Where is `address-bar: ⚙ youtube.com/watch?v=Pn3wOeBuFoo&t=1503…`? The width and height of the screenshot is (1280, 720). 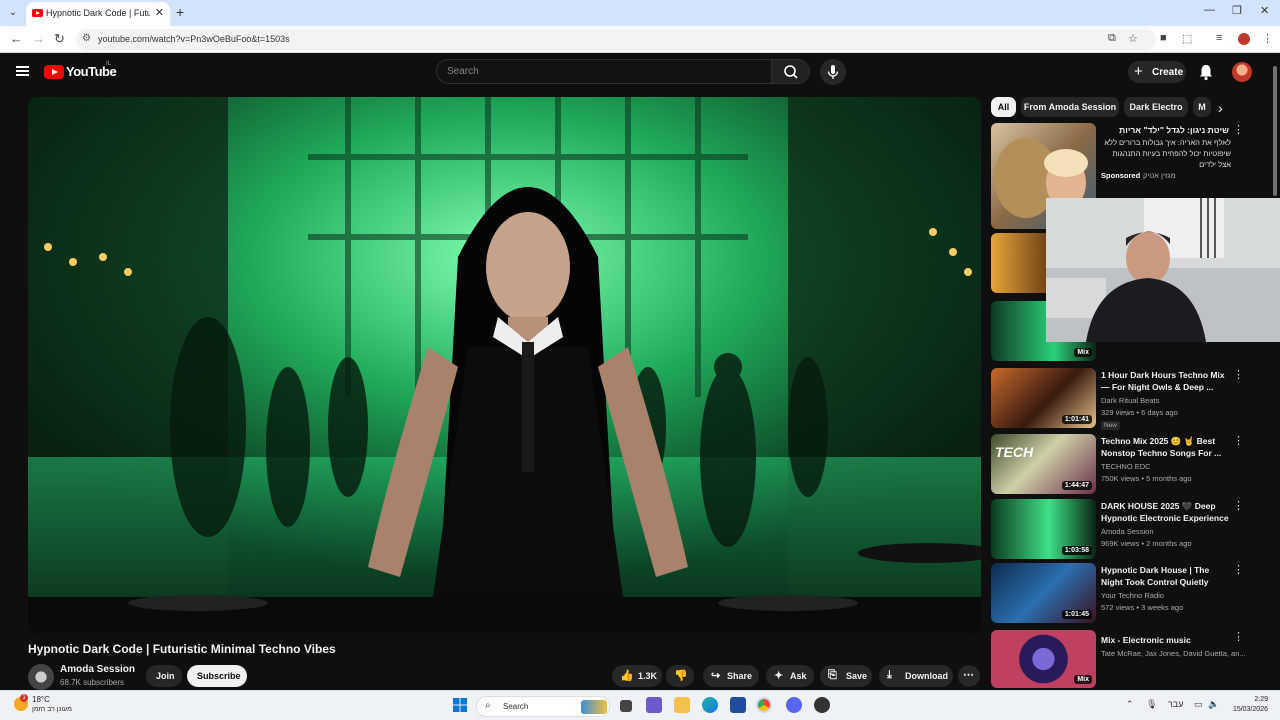
address-bar: ⚙ youtube.com/watch?v=Pn3wOeBuFoo&t=1503… is located at coordinates (616, 39).